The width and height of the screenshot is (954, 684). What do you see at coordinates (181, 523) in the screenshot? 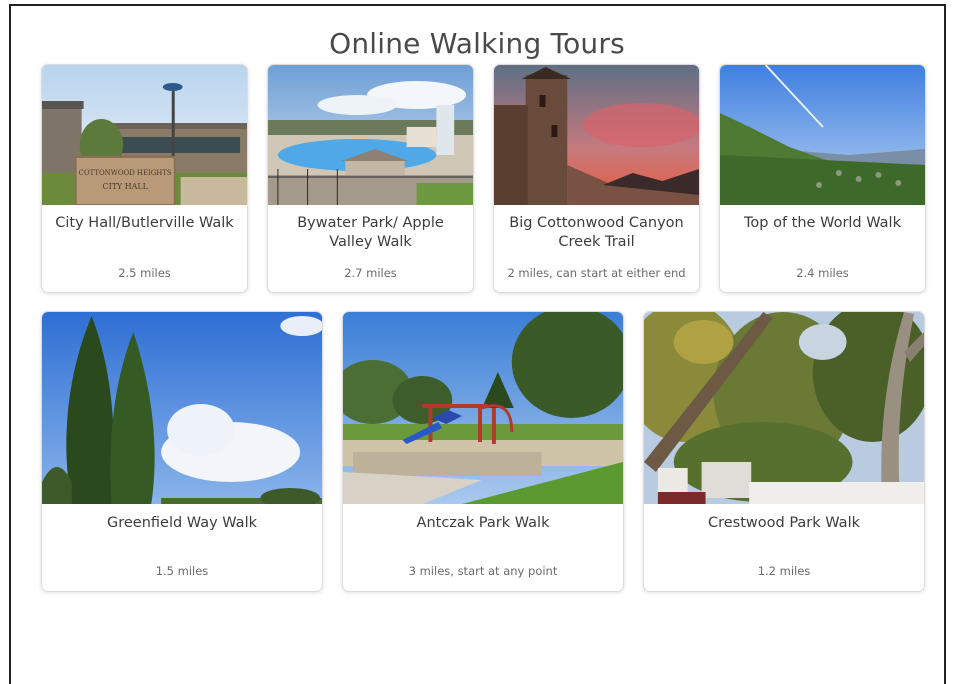
I see `tour-title: Greenfield Way Walk` at bounding box center [181, 523].